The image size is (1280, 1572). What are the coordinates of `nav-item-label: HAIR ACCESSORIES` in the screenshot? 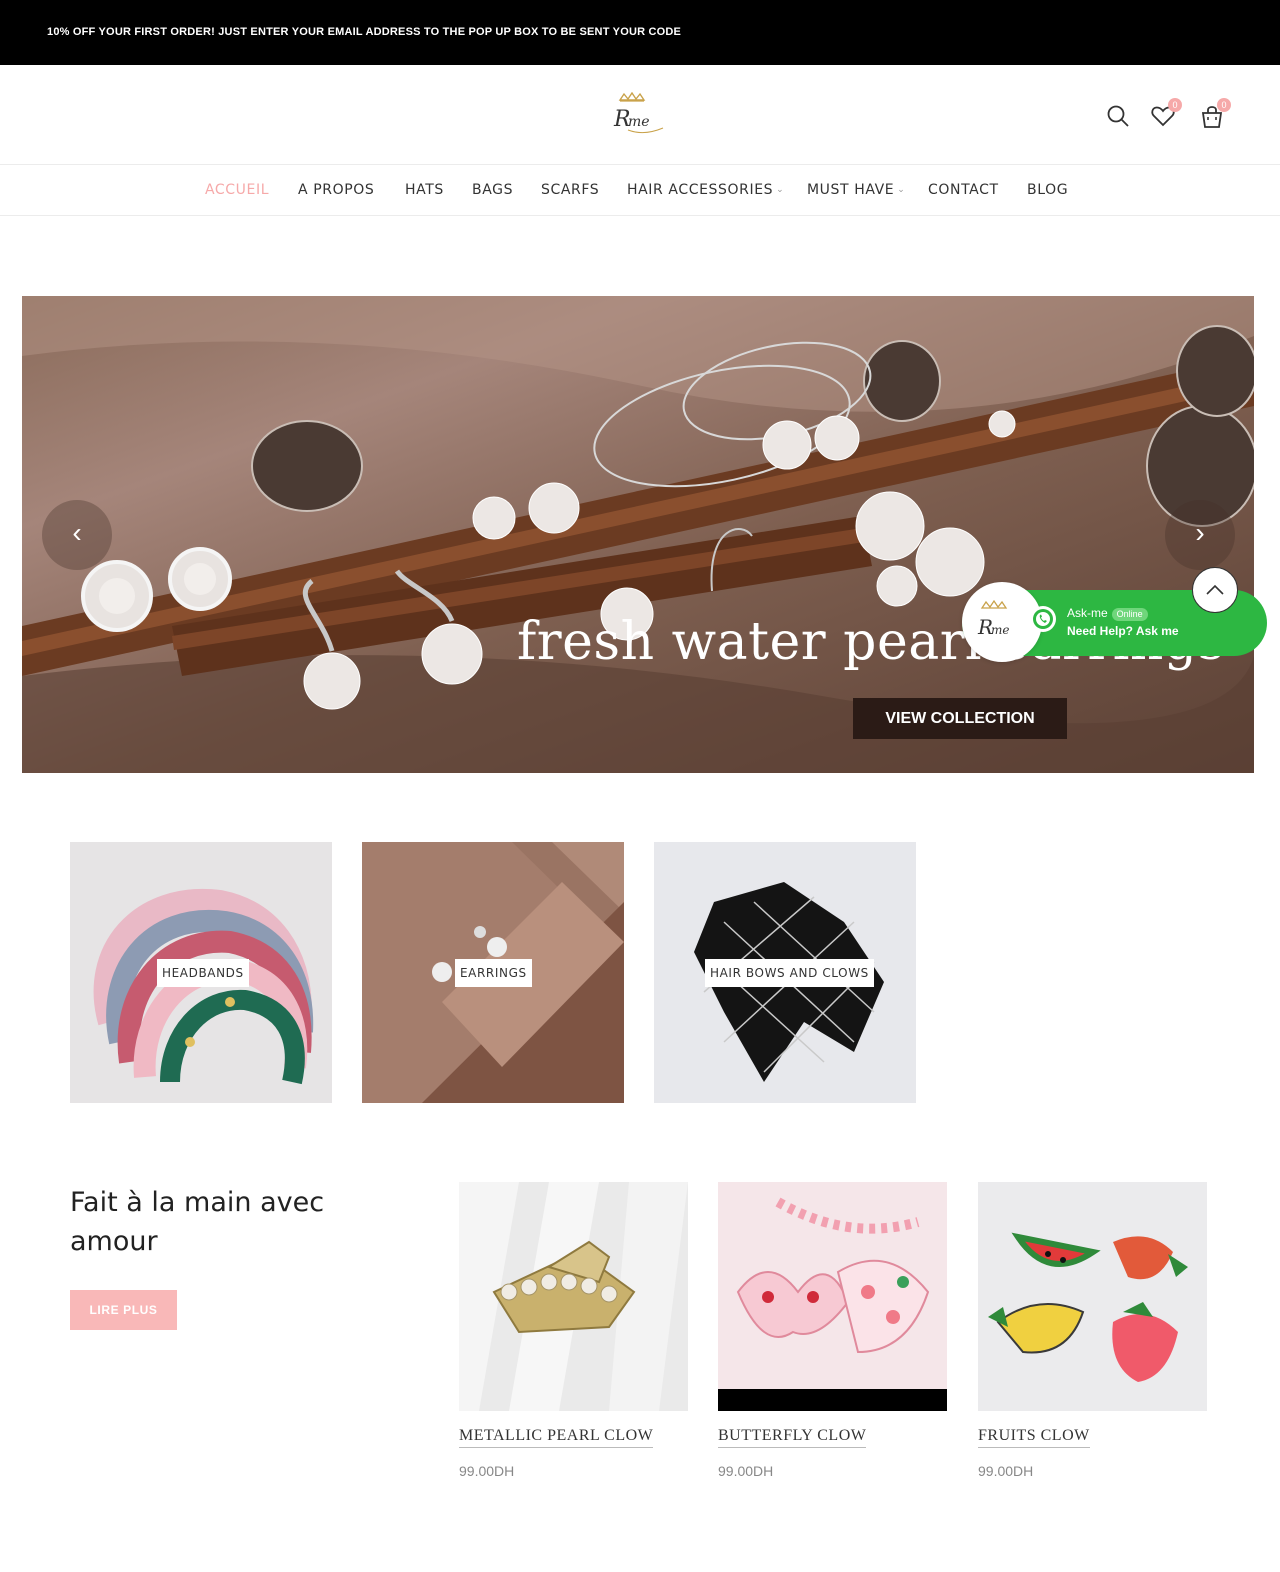 It's located at (700, 190).